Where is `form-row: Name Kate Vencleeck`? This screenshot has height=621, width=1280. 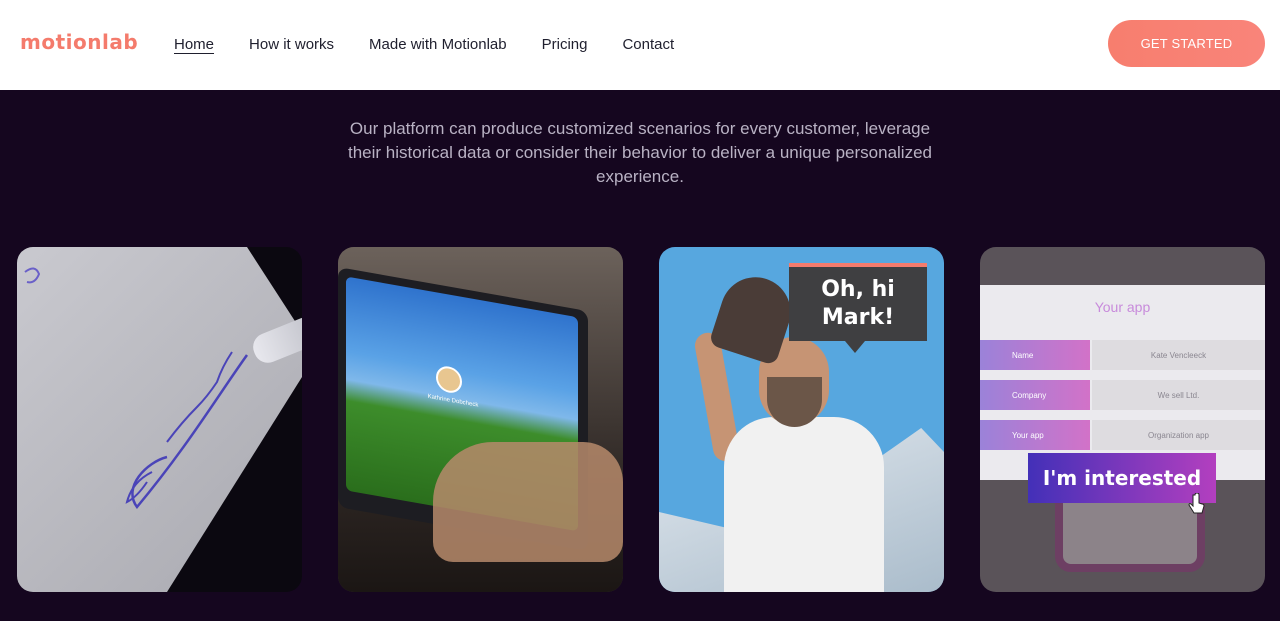
form-row: Name Kate Vencleeck is located at coordinates (1122, 355).